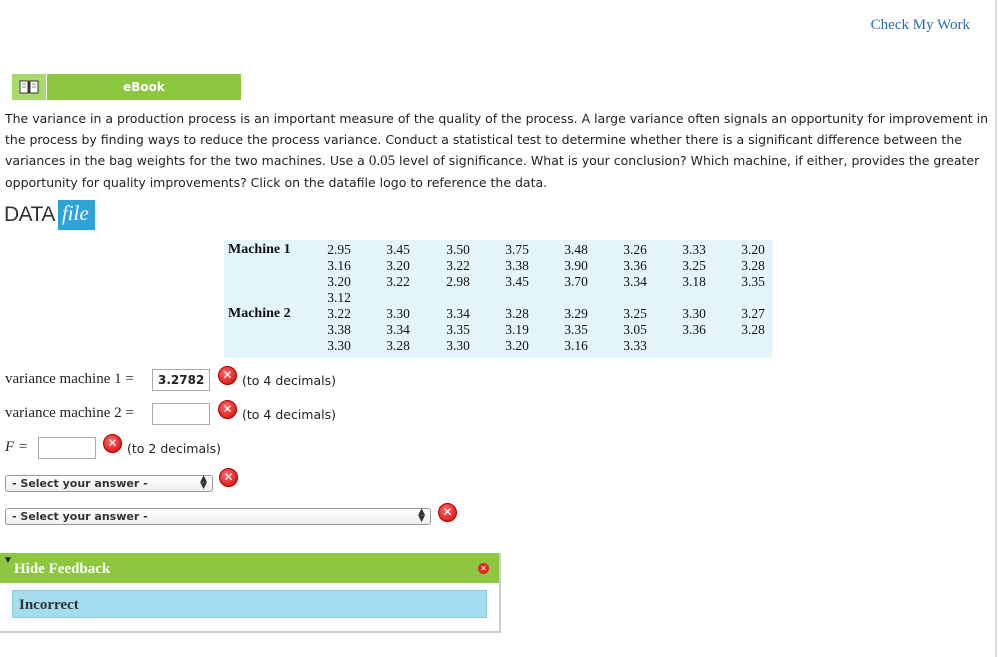 This screenshot has width=998, height=657. Describe the element at coordinates (259, 249) in the screenshot. I see `machine1-label: Machine 1` at that location.